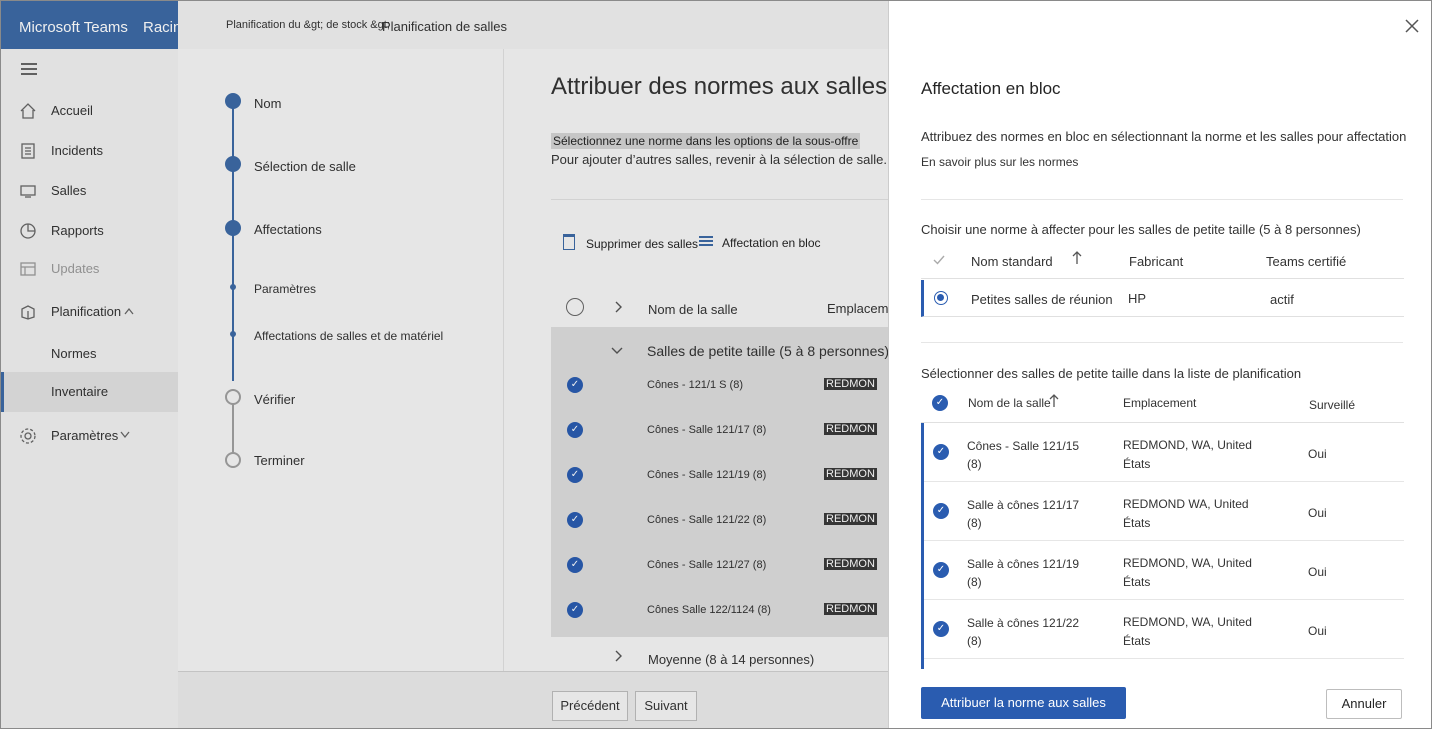  What do you see at coordinates (77, 150) in the screenshot?
I see `nav-label: Incidents` at bounding box center [77, 150].